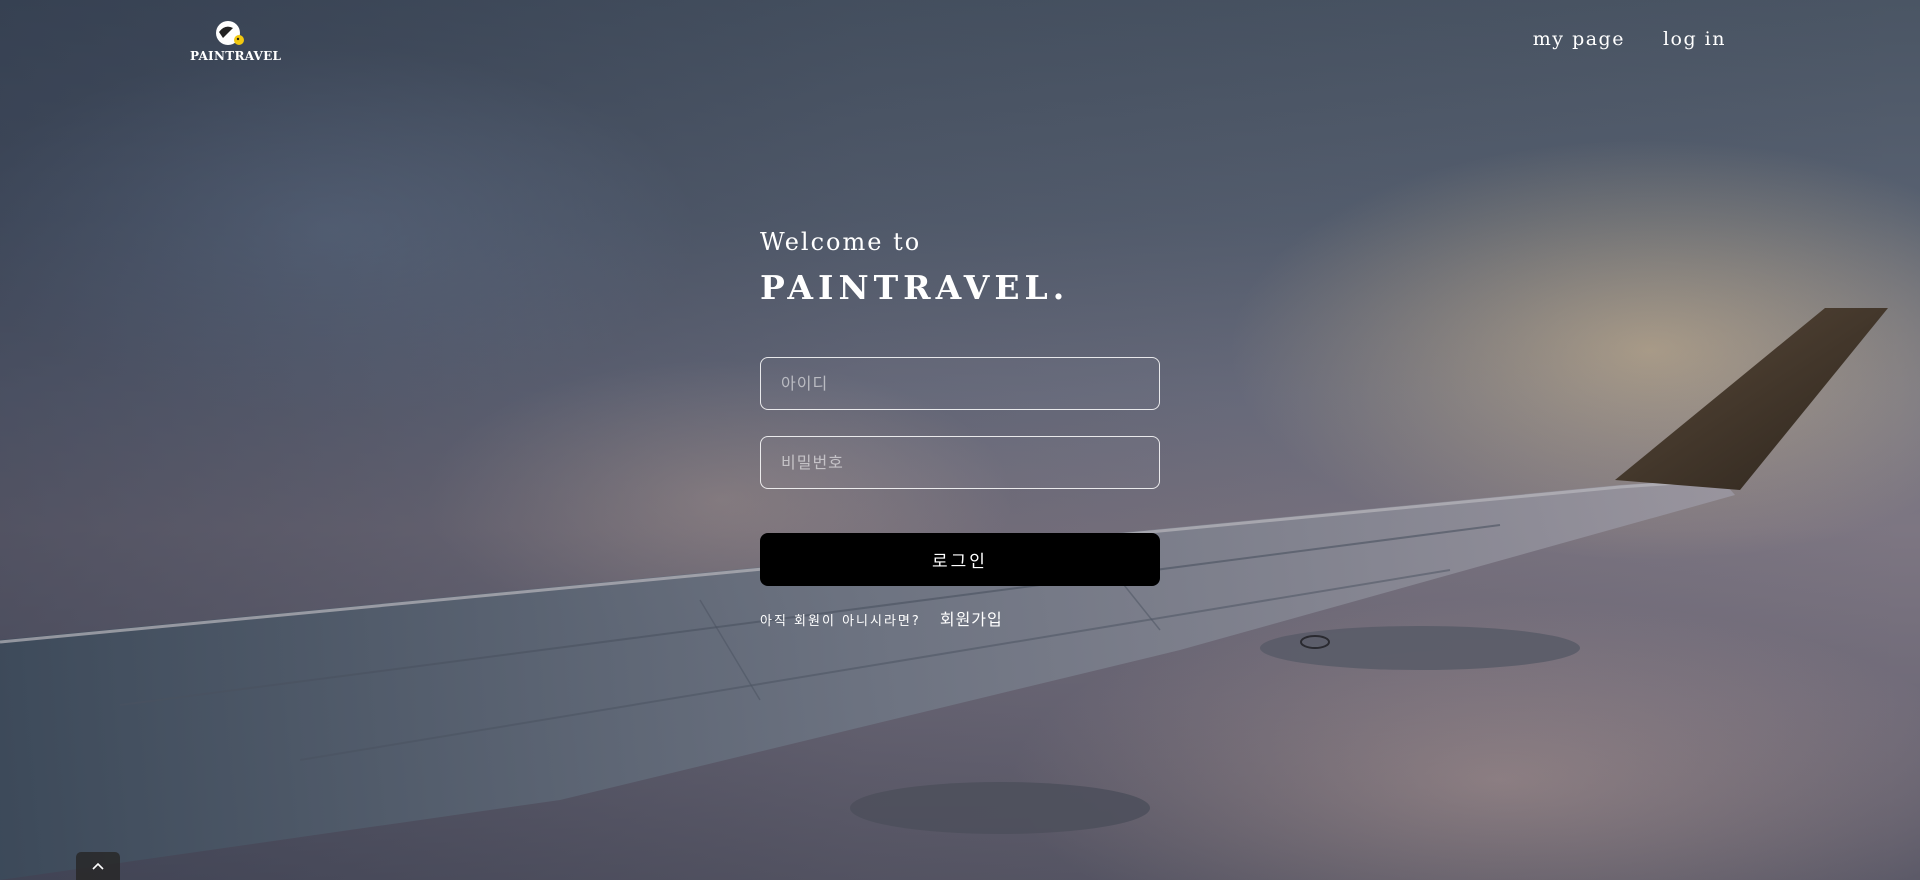  Describe the element at coordinates (840, 621) in the screenshot. I see `signup-hint-text: 아직 회원이 아니시라면?` at that location.